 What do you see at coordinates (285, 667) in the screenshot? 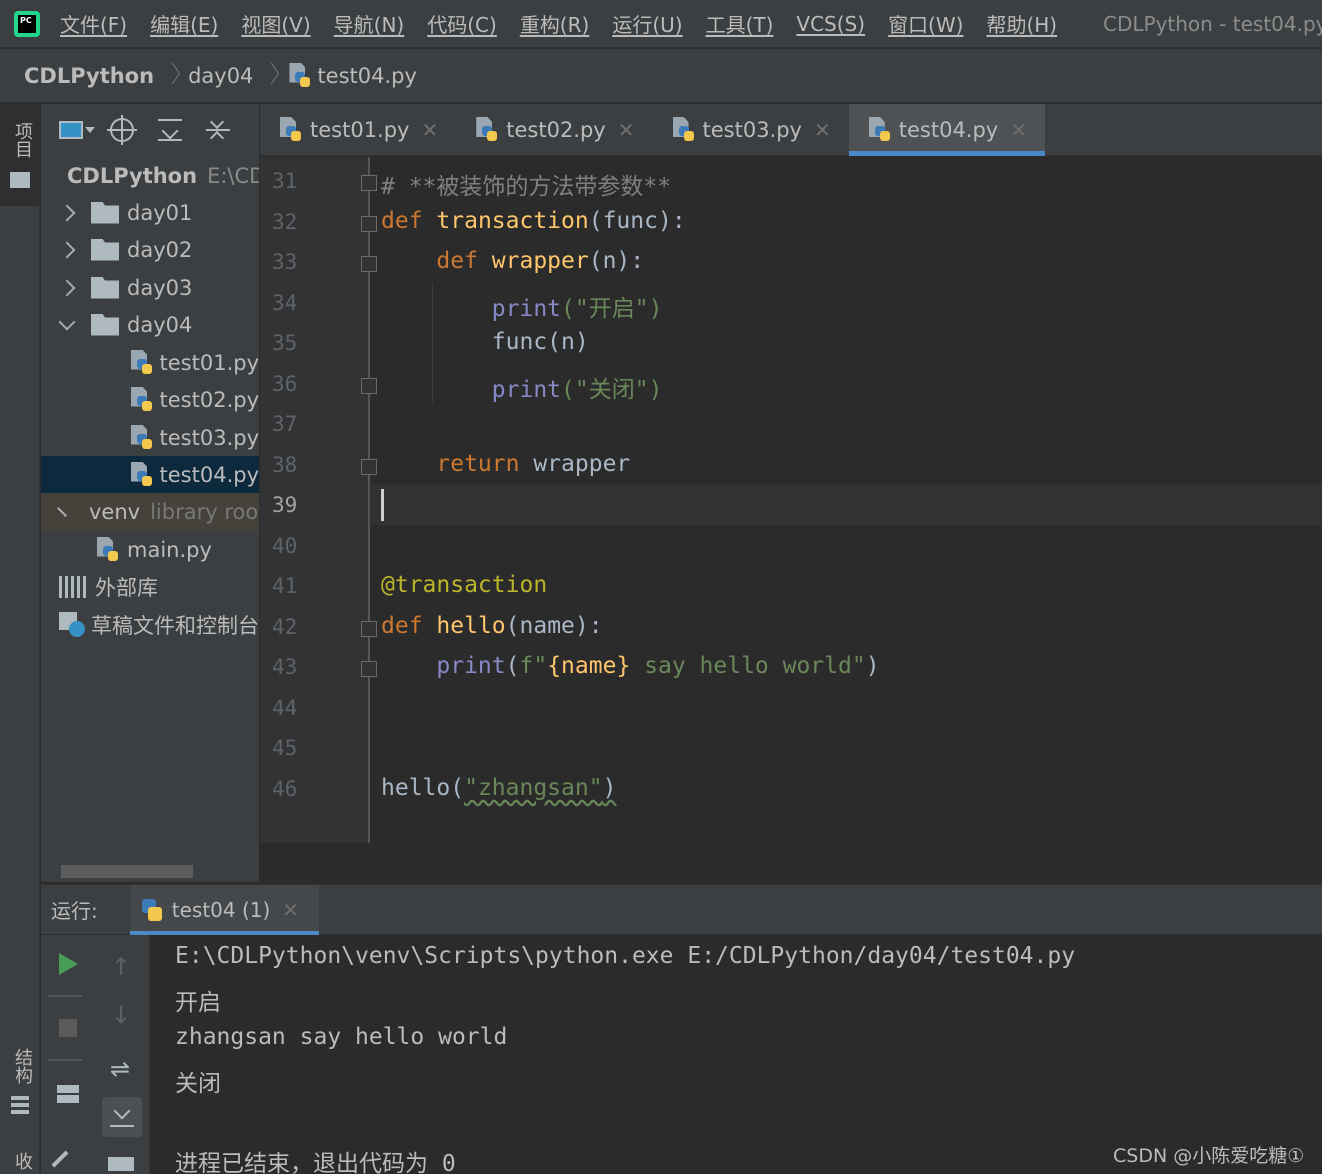
I see `line-number: 43` at bounding box center [285, 667].